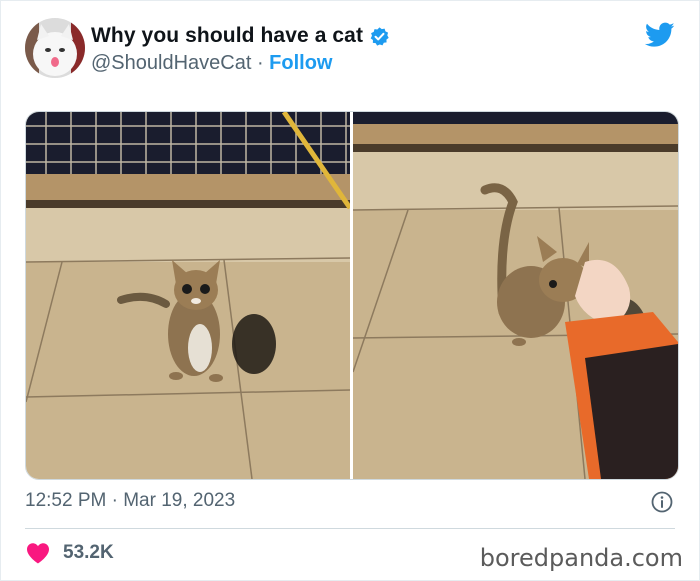 This screenshot has height=581, width=700. I want to click on info-icon, so click(662, 502).